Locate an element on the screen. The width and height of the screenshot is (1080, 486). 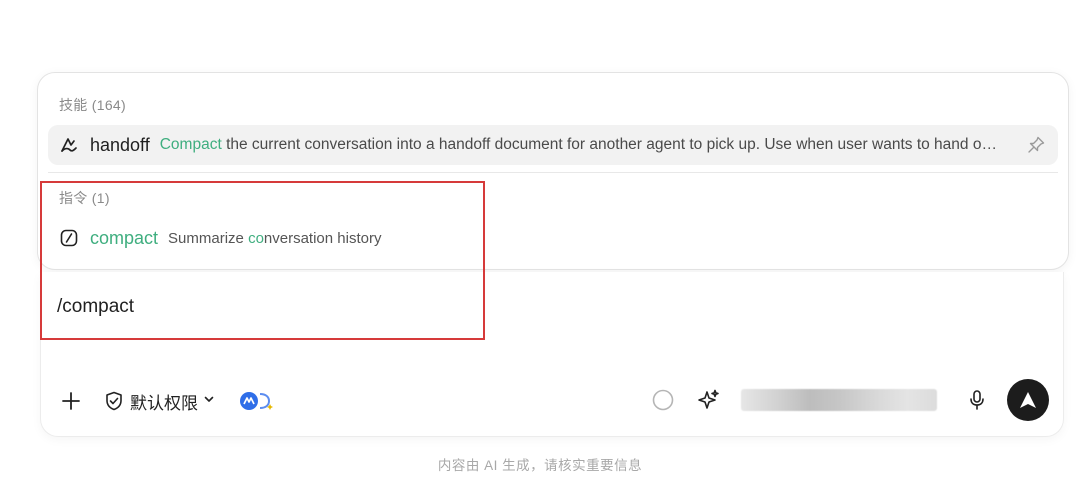
composer-toolbar-right is located at coordinates (850, 400).